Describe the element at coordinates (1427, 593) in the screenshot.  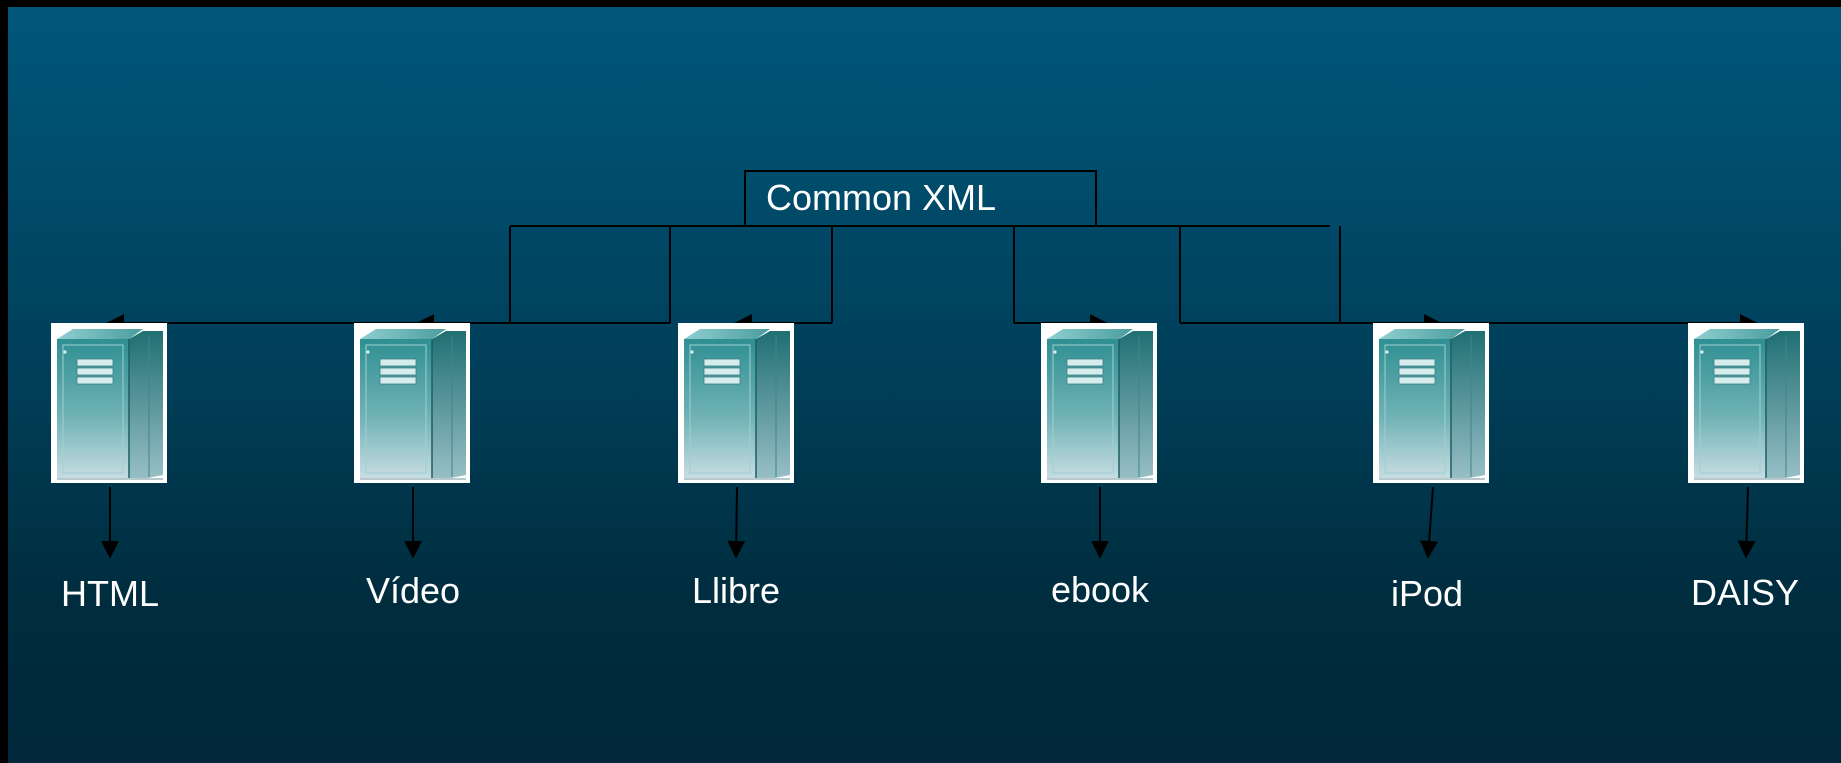
I see `output-label-ipod: iPod` at that location.